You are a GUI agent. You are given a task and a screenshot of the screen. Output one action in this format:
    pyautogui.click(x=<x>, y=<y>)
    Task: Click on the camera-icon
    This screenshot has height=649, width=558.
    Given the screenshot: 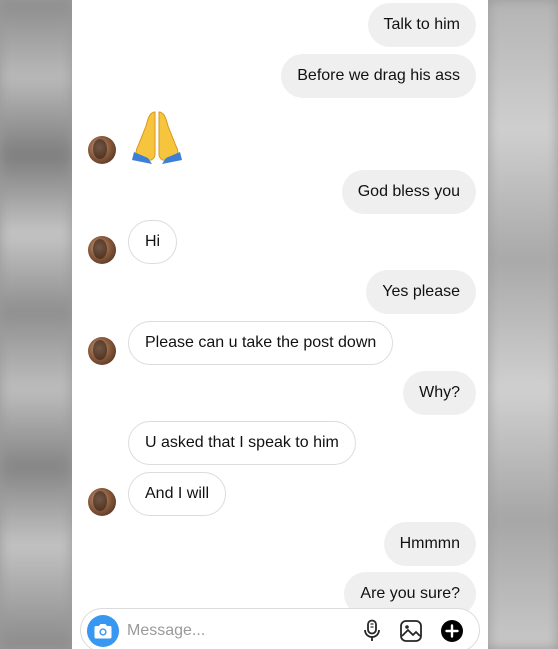 What is the action you would take?
    pyautogui.click(x=103, y=631)
    